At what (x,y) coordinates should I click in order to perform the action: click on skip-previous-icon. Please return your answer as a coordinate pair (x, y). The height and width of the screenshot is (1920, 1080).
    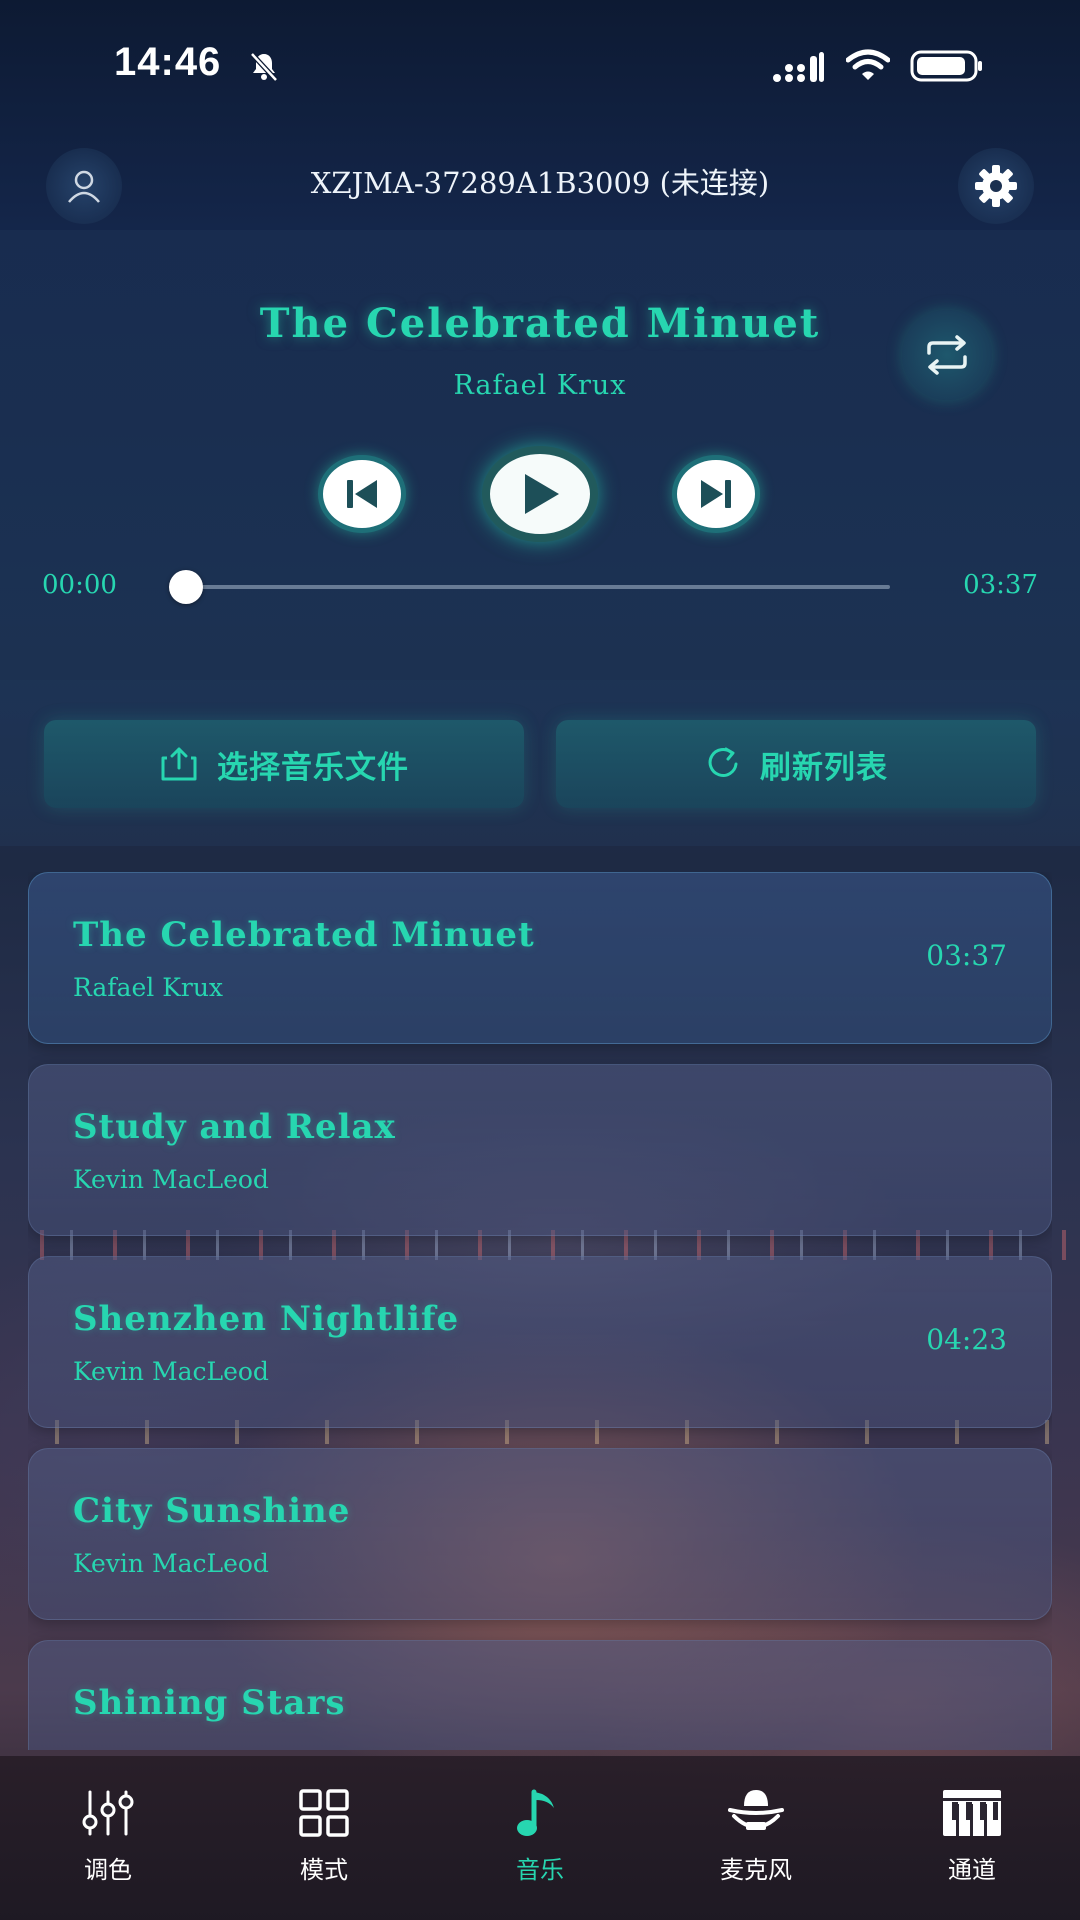
    Looking at the image, I should click on (362, 494).